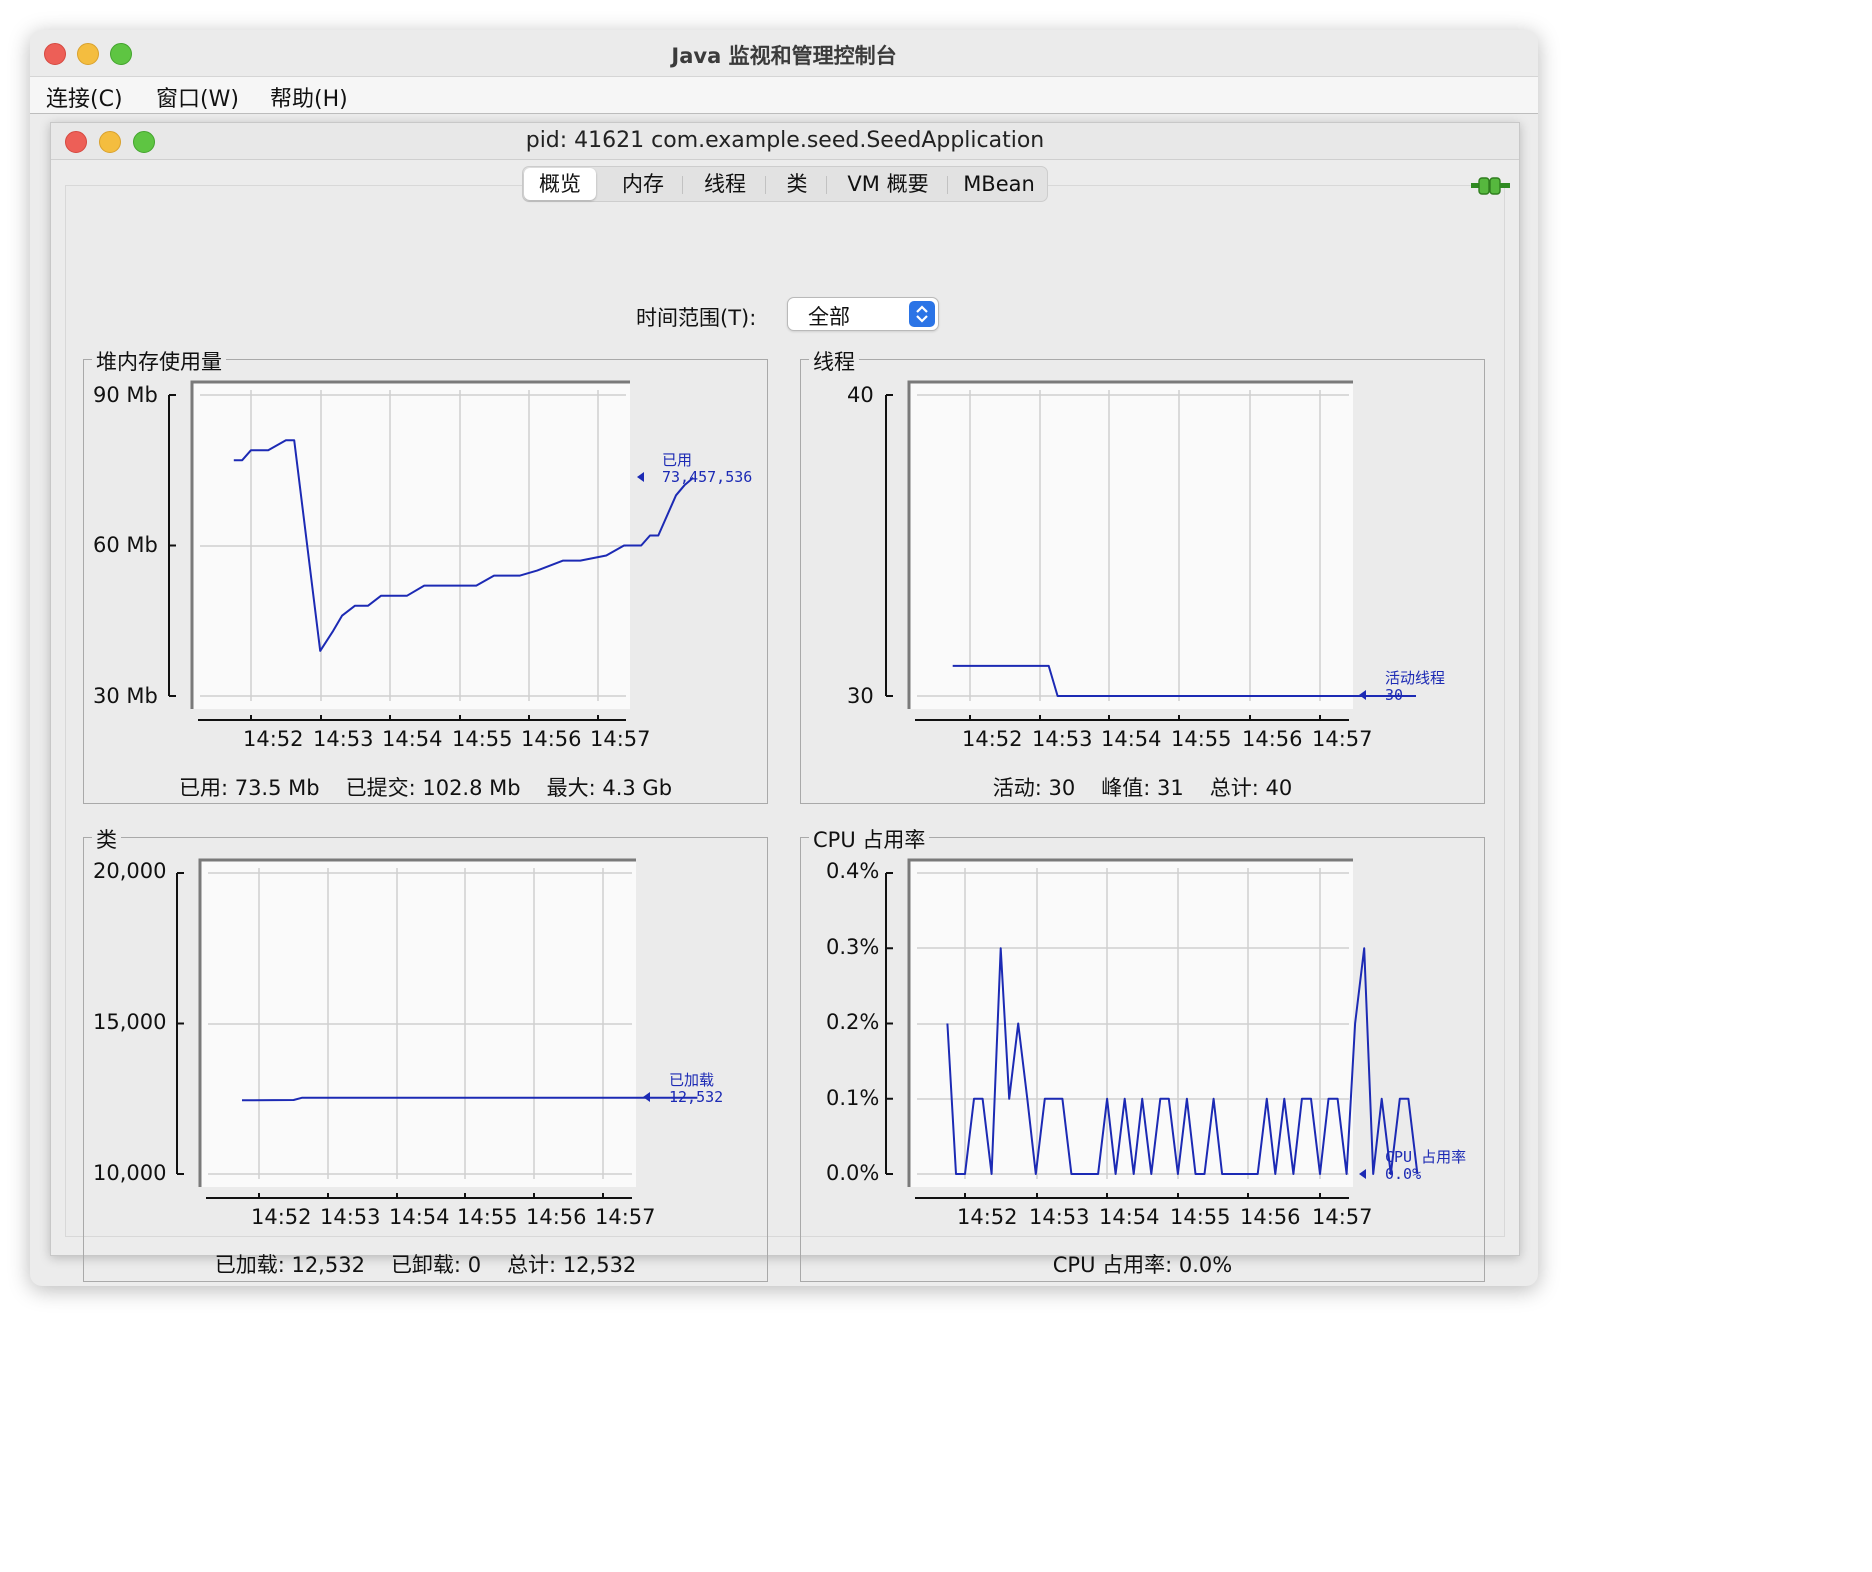  What do you see at coordinates (84, 97) in the screenshot?
I see `menu-connection: 连接(C)` at bounding box center [84, 97].